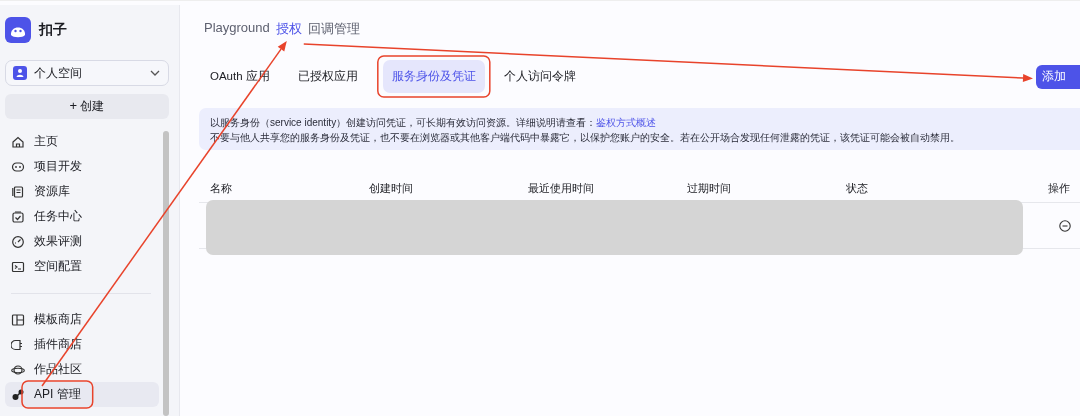 The image size is (1080, 416). I want to click on nav-label: 主页, so click(46, 141).